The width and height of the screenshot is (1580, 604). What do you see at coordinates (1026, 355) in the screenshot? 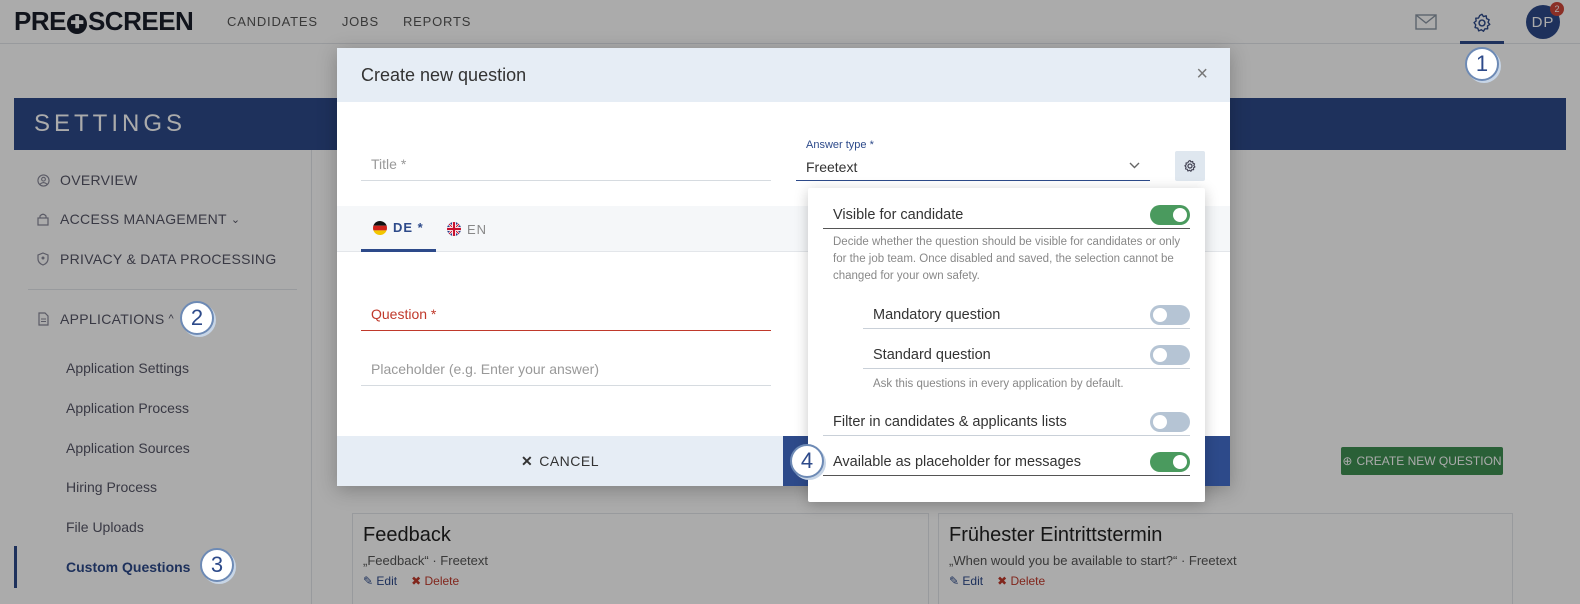
I see `standard-question-row: Standard question` at bounding box center [1026, 355].